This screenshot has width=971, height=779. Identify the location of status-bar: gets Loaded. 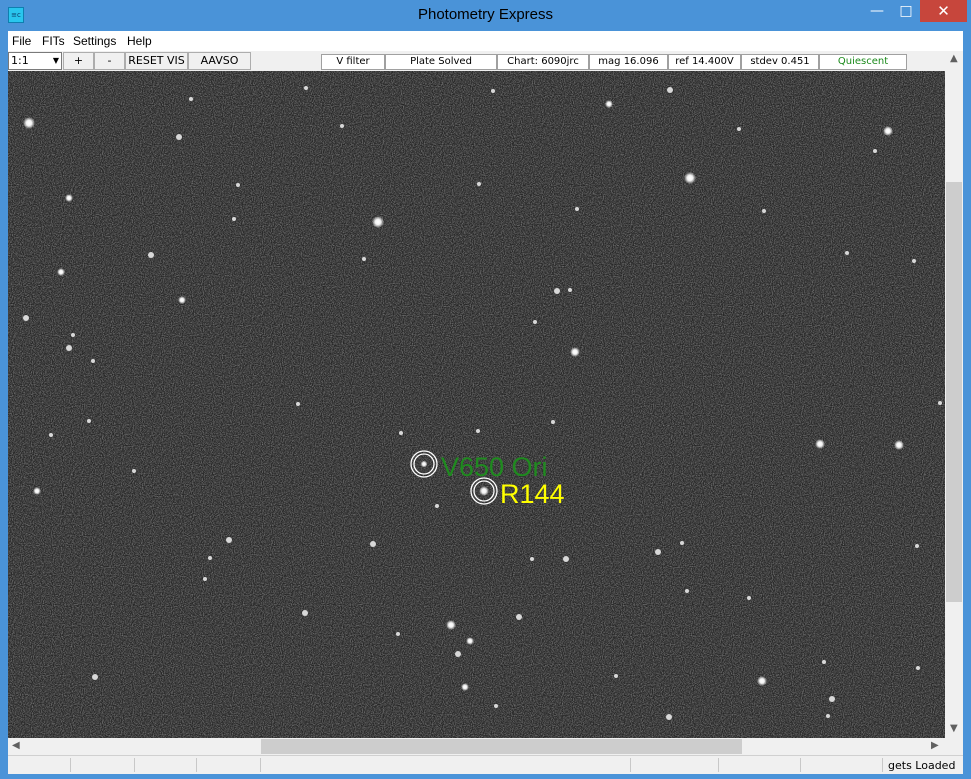
(485, 764).